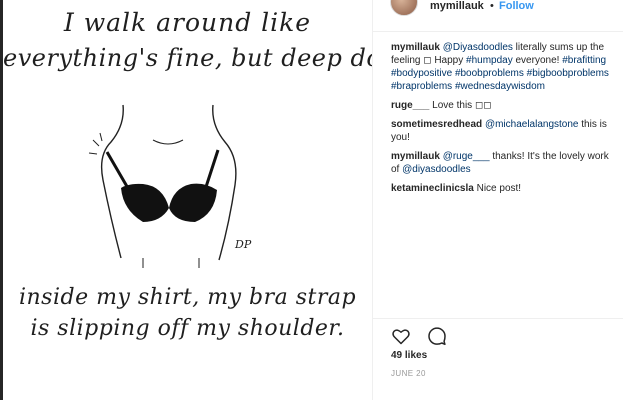  I want to click on hashtag-link: #wednesdaywisdom, so click(500, 86).